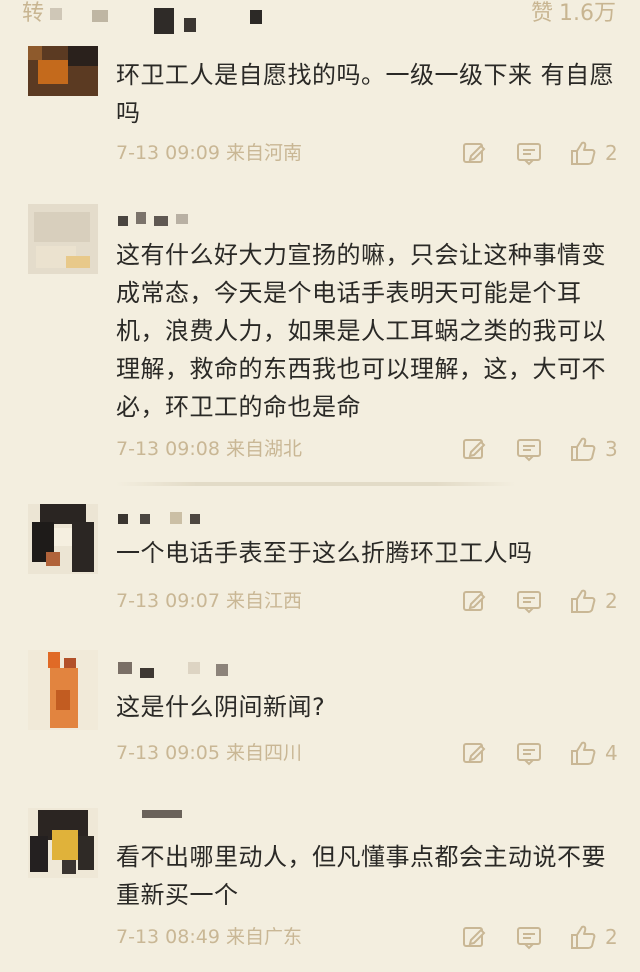 The image size is (640, 972). I want to click on comment-text-line: 吗, so click(128, 113).